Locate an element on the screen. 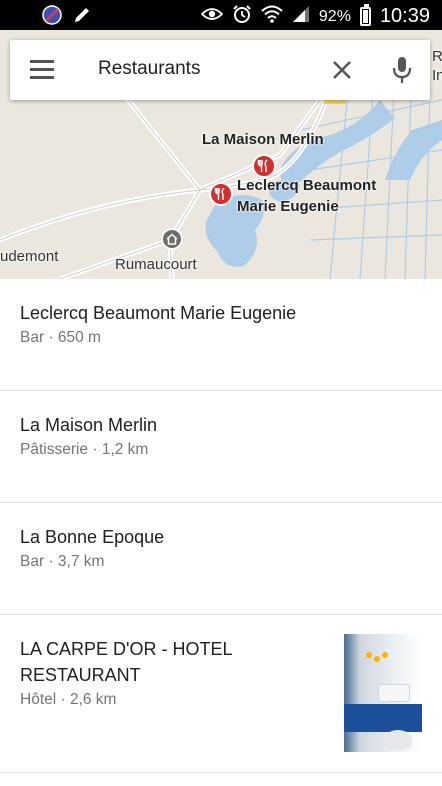 This screenshot has width=442, height=786. result-title: LA CARPE D'OR - HOTEL RESTAURANT is located at coordinates (126, 662).